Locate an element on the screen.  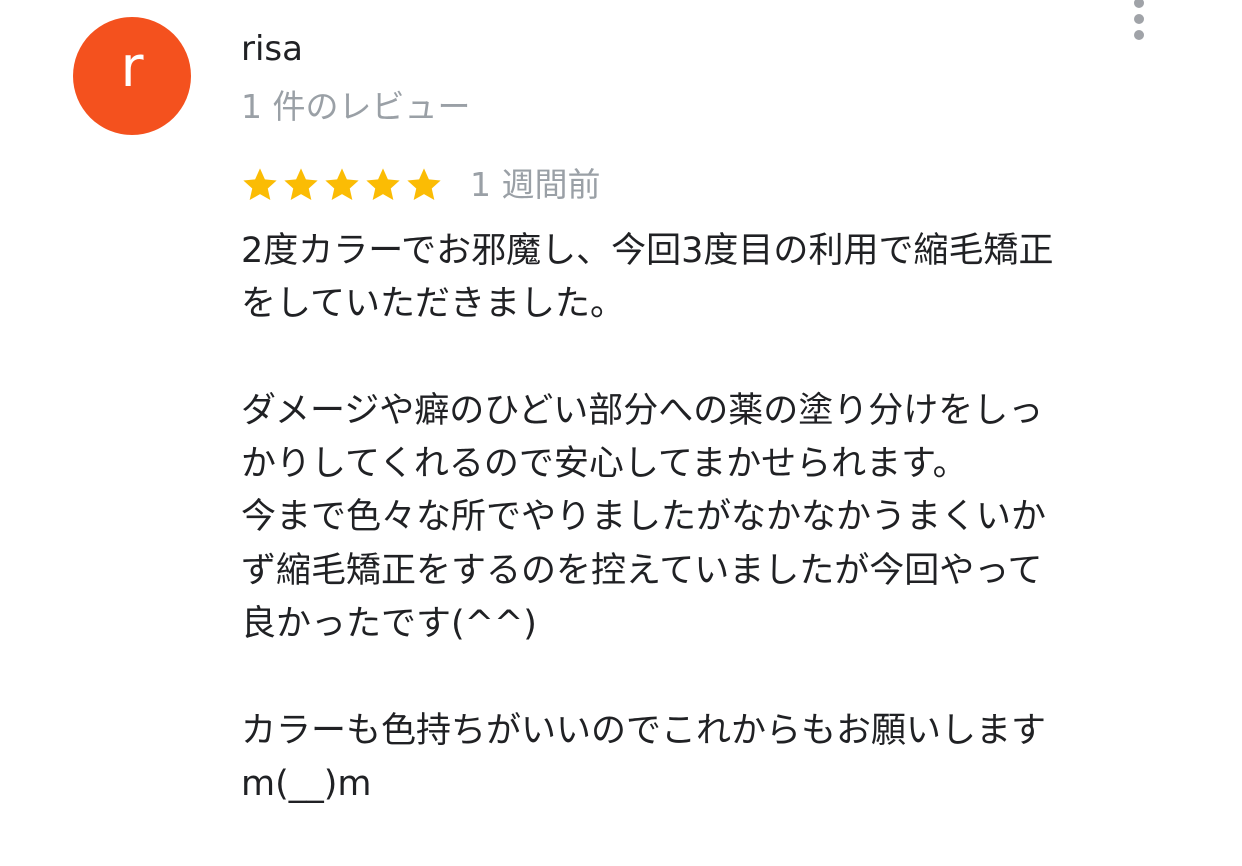
rating-row: 1 週間前 is located at coordinates (421, 185).